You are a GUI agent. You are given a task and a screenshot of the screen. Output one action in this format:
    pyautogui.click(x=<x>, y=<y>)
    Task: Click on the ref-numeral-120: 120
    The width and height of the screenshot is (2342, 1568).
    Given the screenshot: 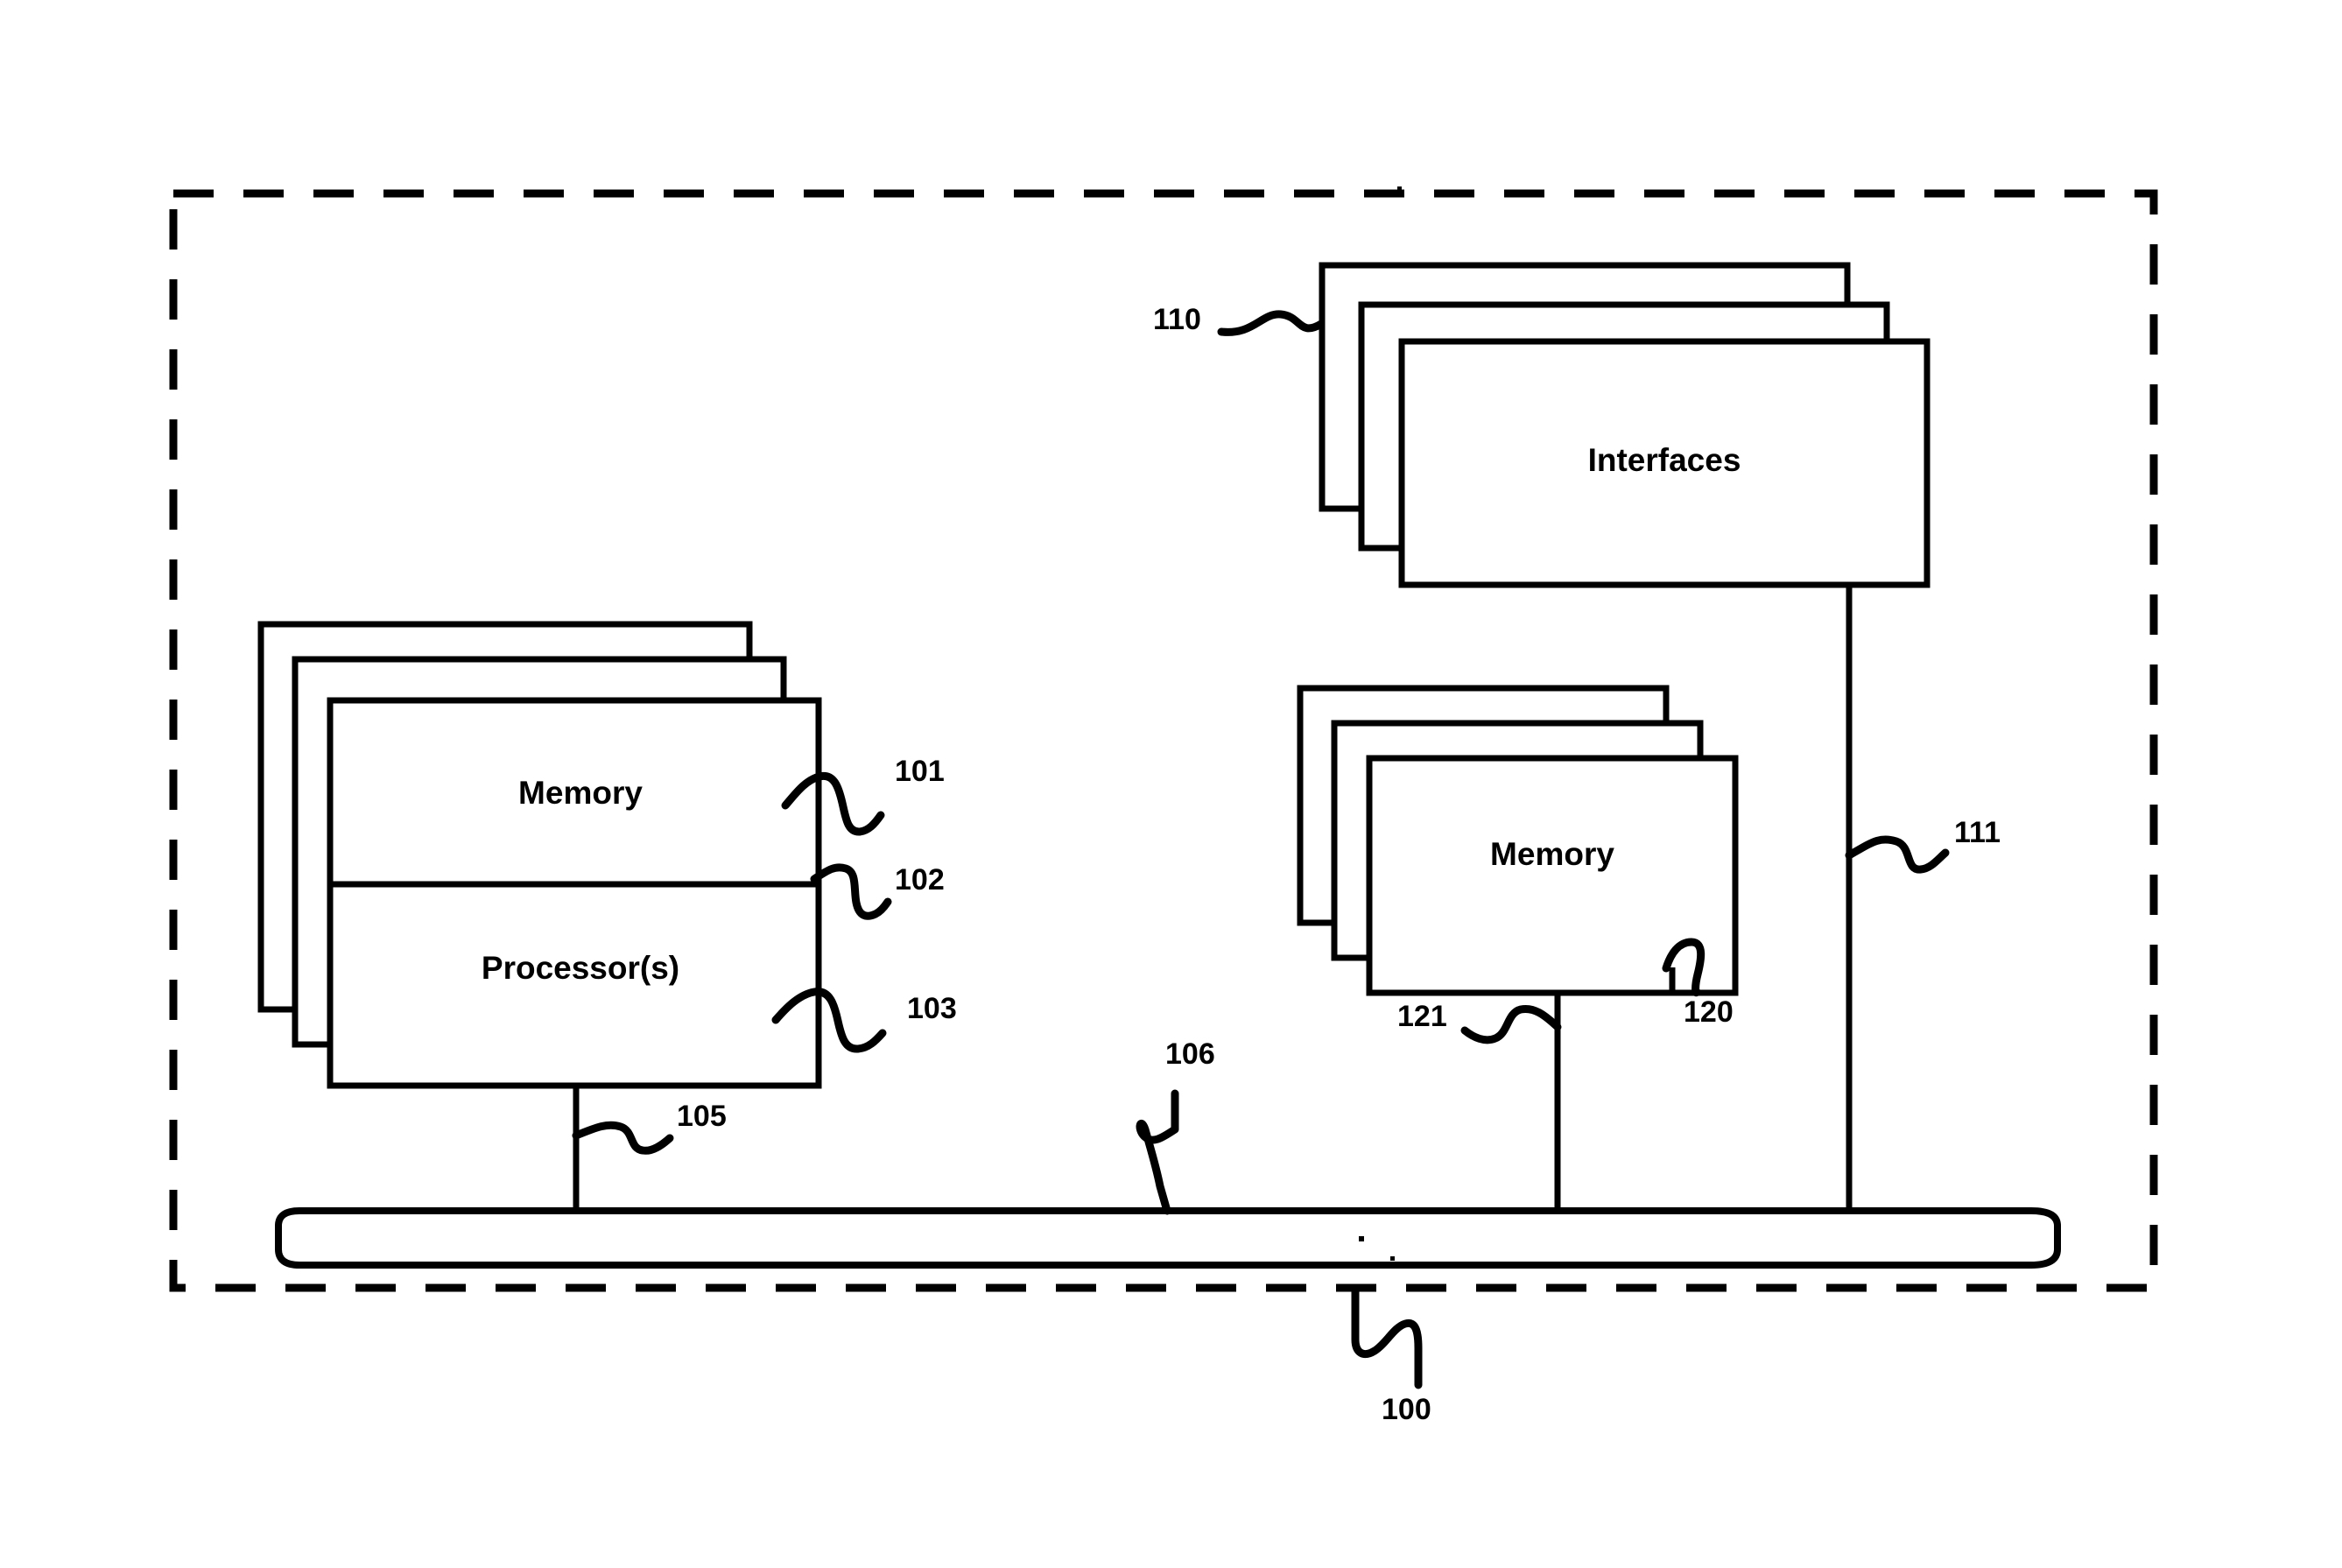 What is the action you would take?
    pyautogui.click(x=1709, y=1012)
    